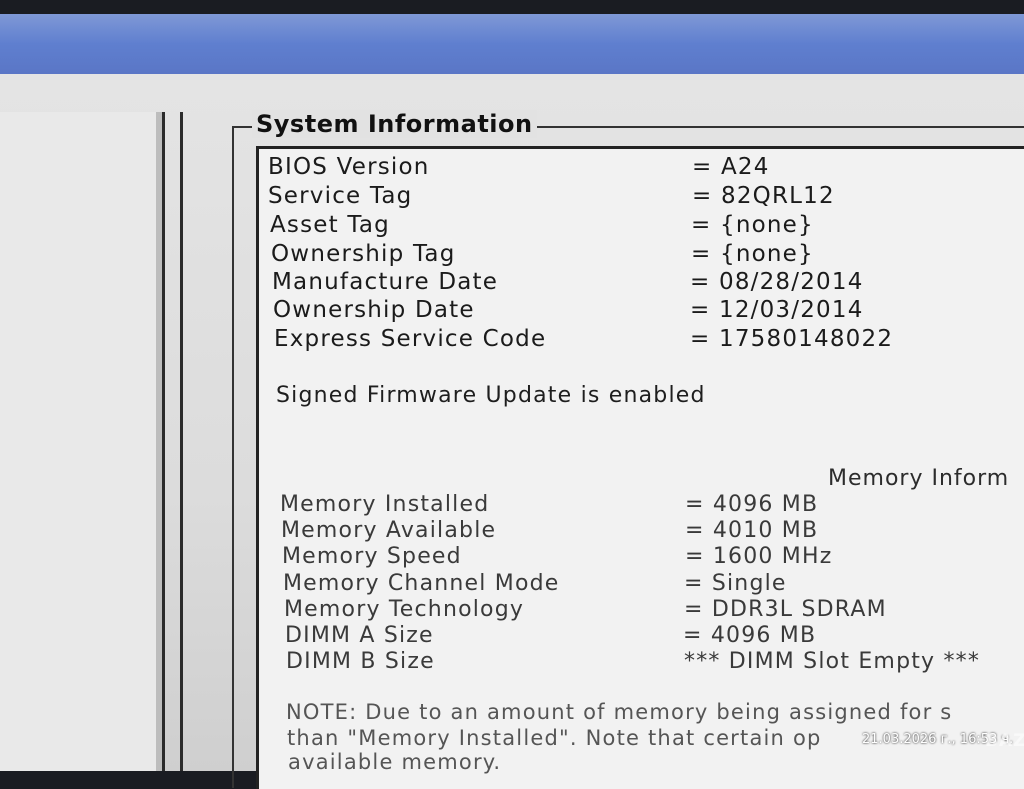 The width and height of the screenshot is (1024, 789). What do you see at coordinates (735, 583) in the screenshot?
I see `memory-value: = Single` at bounding box center [735, 583].